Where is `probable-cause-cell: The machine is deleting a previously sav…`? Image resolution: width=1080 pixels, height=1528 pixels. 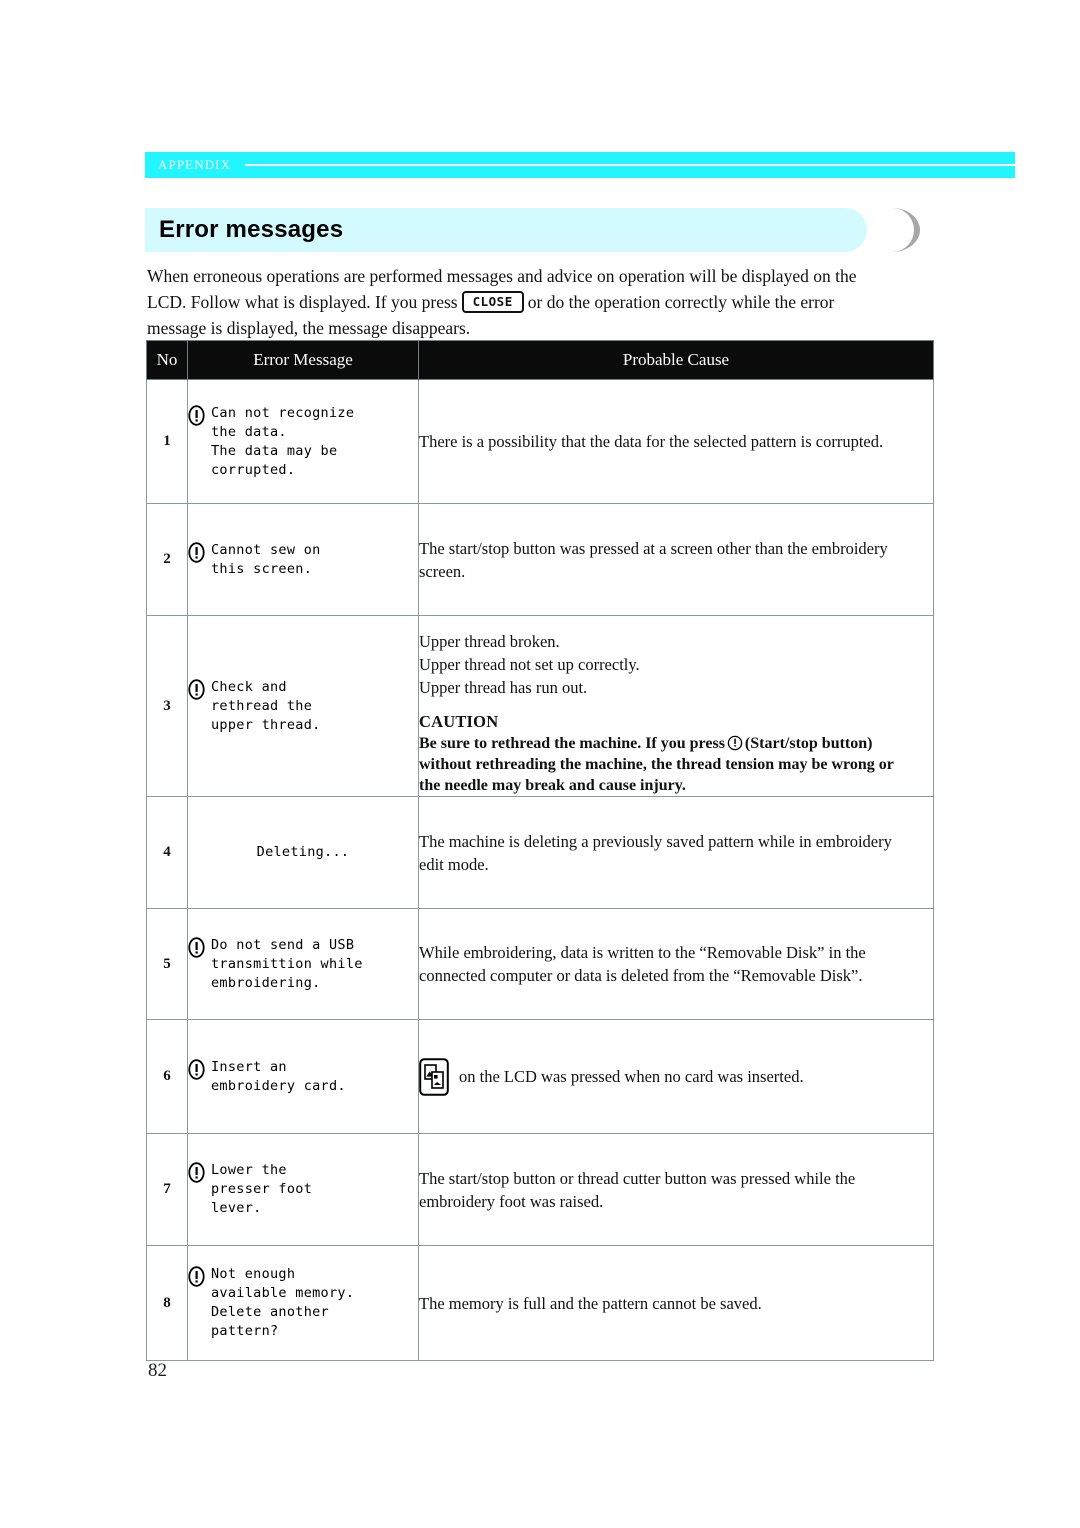 probable-cause-cell: The machine is deleting a previously sav… is located at coordinates (676, 852).